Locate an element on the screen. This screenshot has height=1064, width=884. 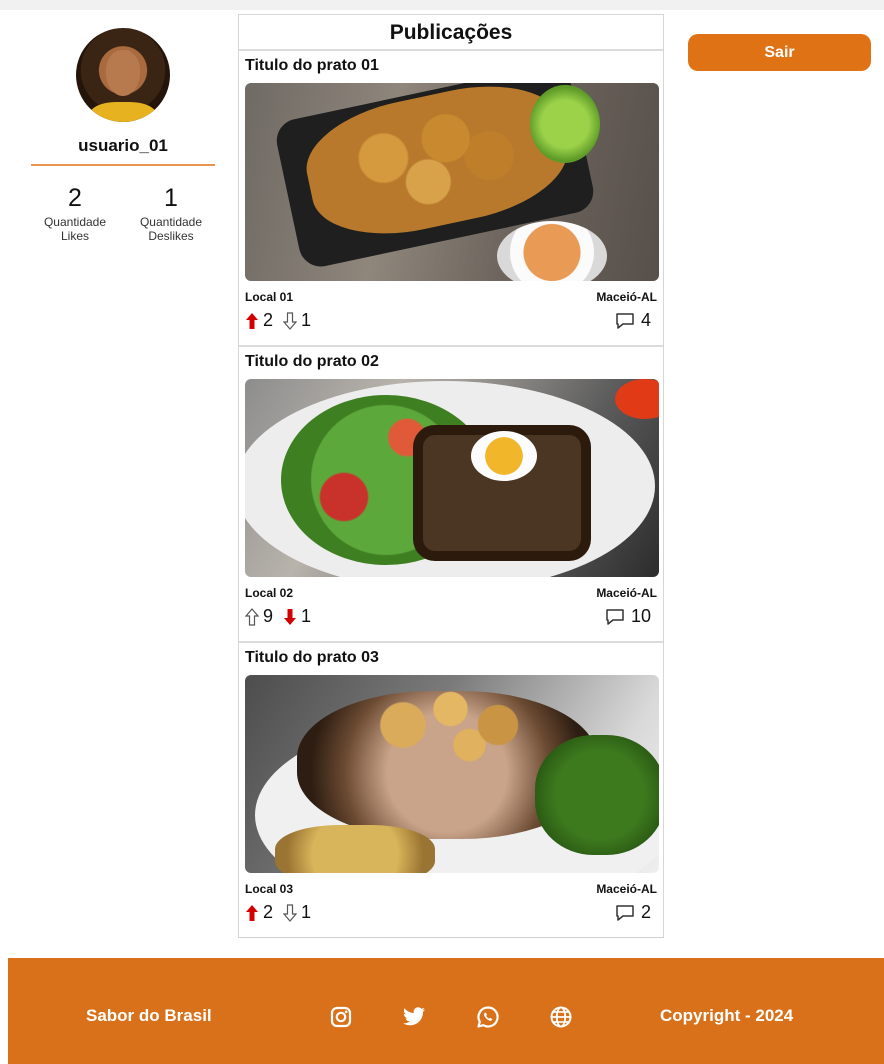
comments-button: 4 is located at coordinates (636, 320).